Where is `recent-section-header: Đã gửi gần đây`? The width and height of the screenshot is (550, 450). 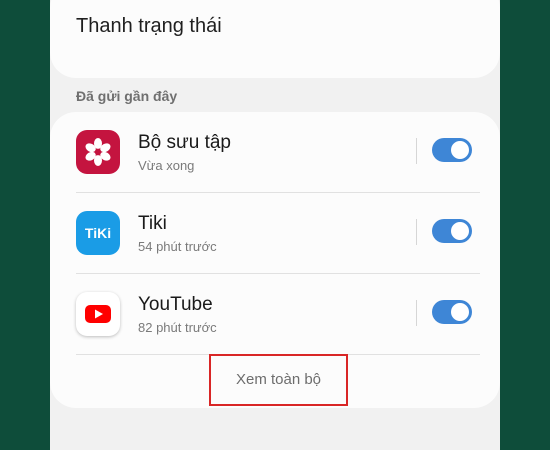
recent-section-header: Đã gửi gần đây is located at coordinates (127, 96).